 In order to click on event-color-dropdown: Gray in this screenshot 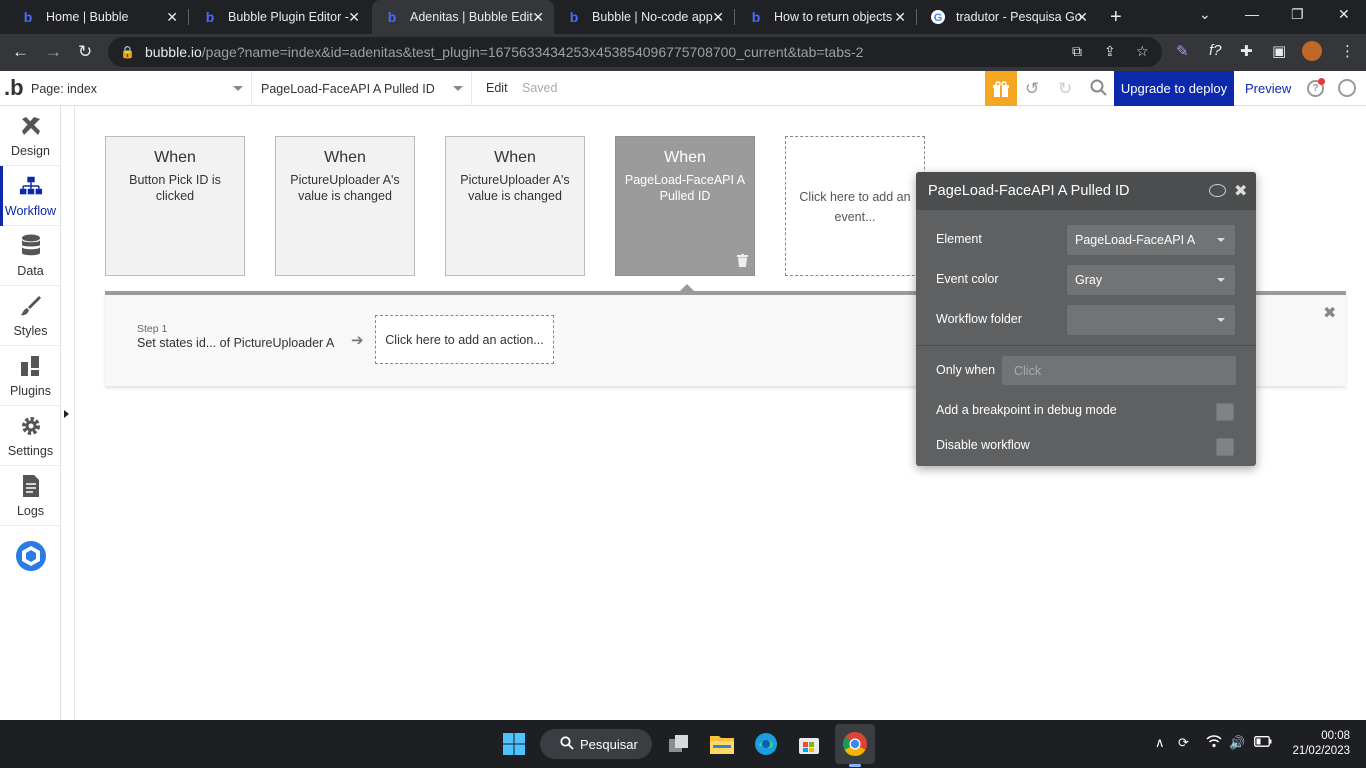, I will do `click(1151, 280)`.